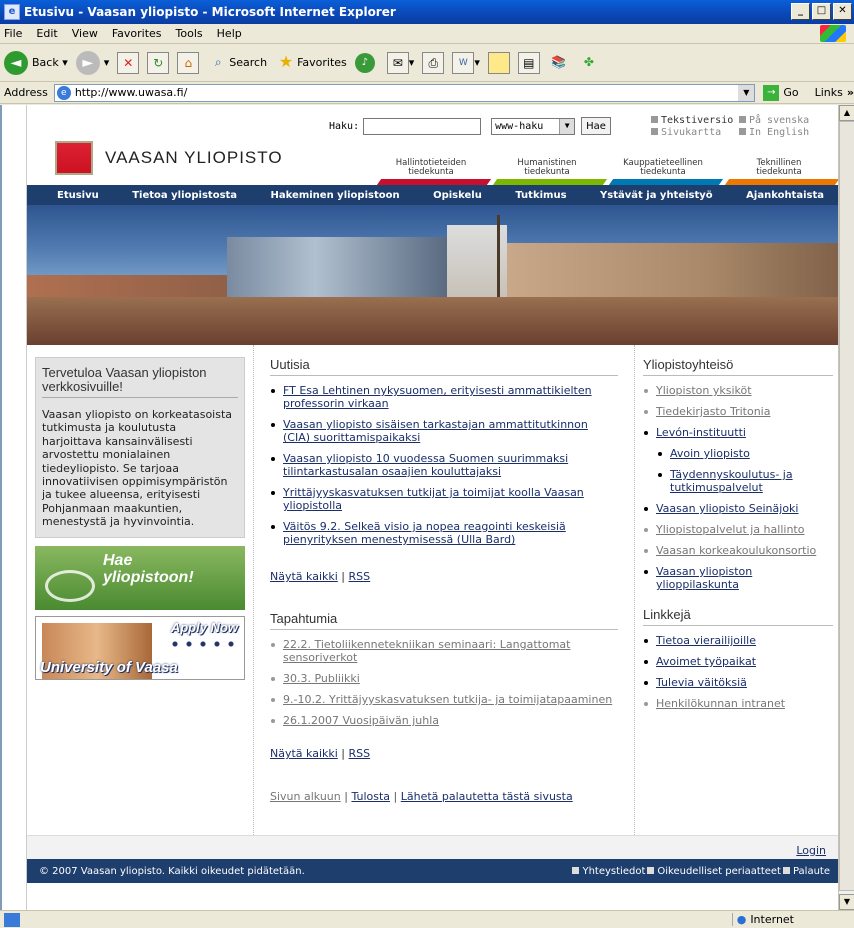 This screenshot has height=928, width=854. Describe the element at coordinates (304, 576) in the screenshot. I see `news-show-all-link: Näytä kaikki` at that location.